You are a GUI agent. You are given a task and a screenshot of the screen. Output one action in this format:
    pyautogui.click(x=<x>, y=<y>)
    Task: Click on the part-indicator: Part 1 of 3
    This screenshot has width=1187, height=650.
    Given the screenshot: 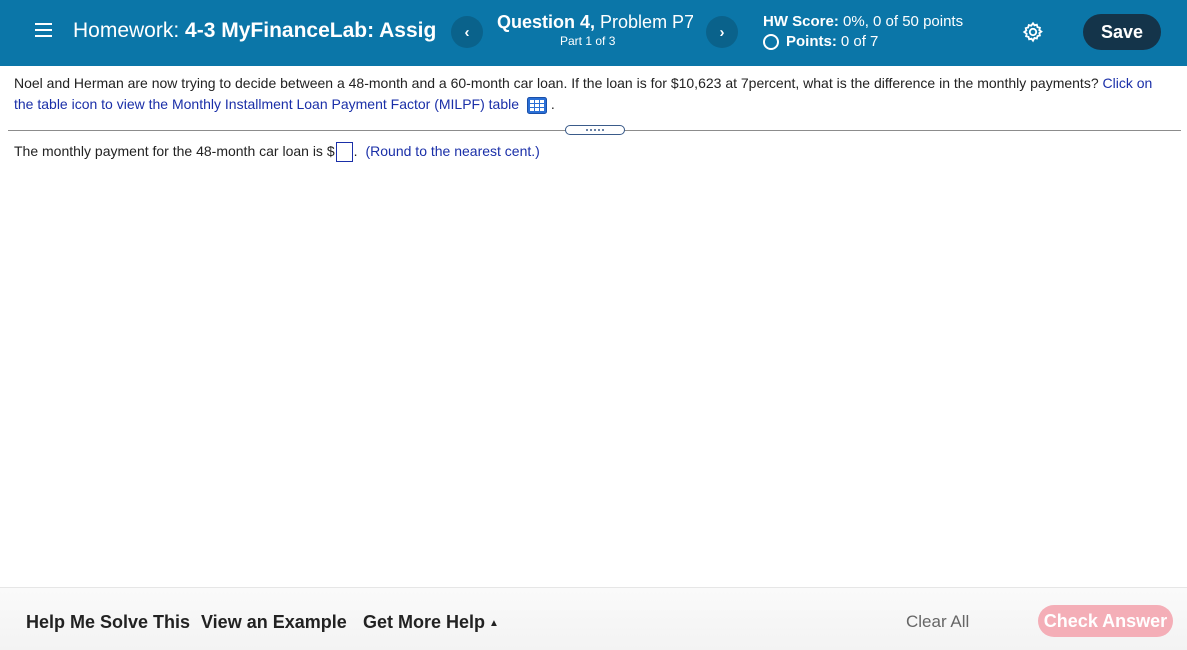 What is the action you would take?
    pyautogui.click(x=588, y=41)
    